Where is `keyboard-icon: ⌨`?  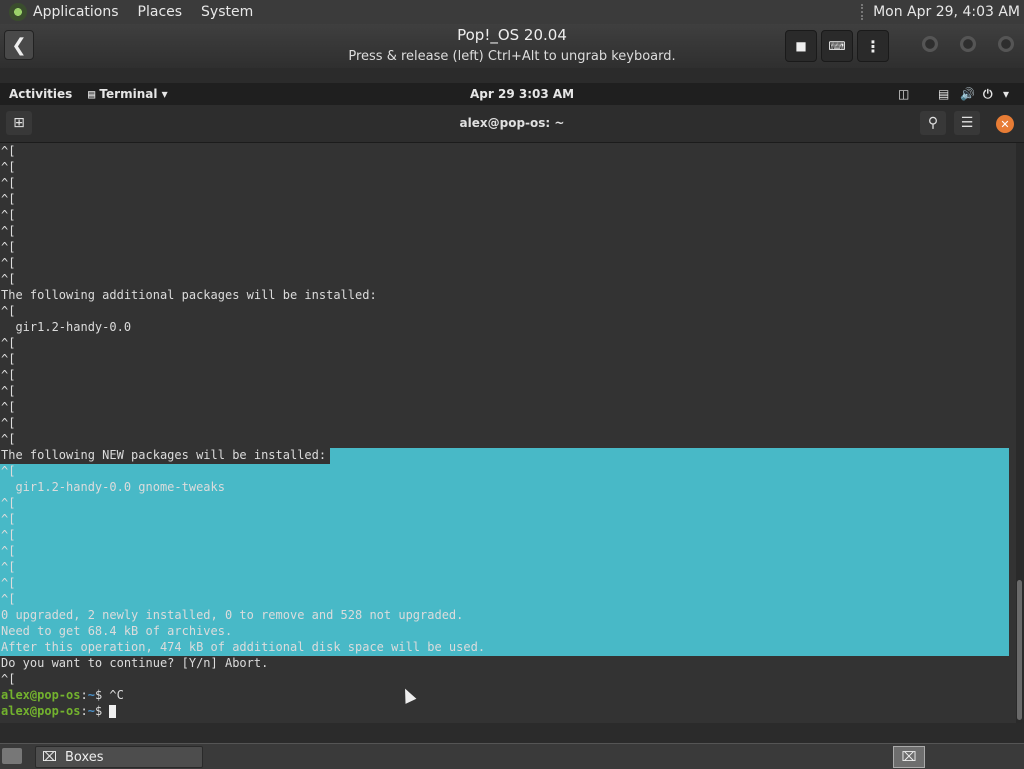
keyboard-icon: ⌨ is located at coordinates (837, 46).